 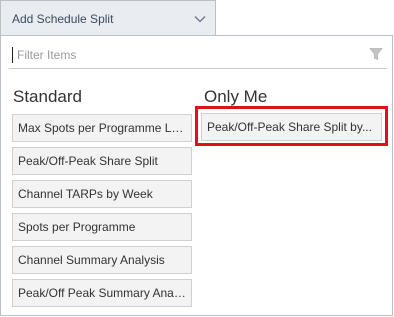 I want to click on filter-items-input: Filter Items, so click(x=198, y=56).